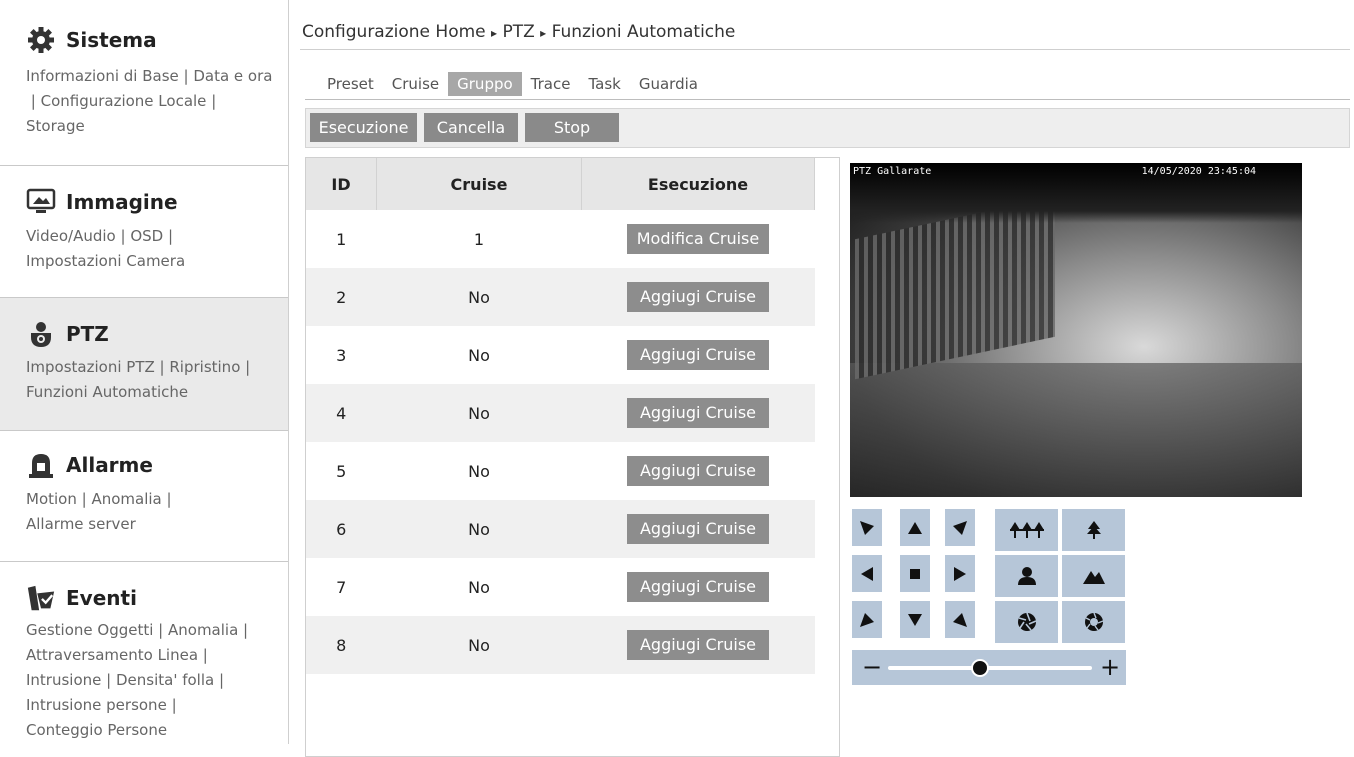 Image resolution: width=1354 pixels, height=757 pixels. What do you see at coordinates (105, 261) in the screenshot?
I see `link-impostazioni-camera: Impostazioni Camera` at bounding box center [105, 261].